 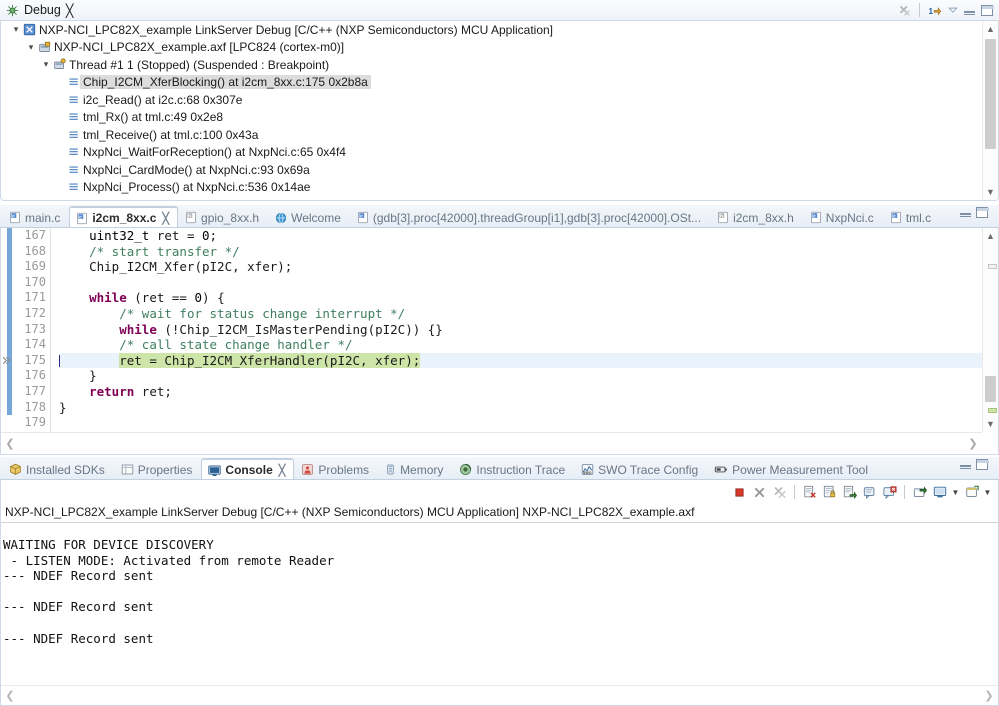 I want to click on pin-console-icon, so click(x=869, y=492).